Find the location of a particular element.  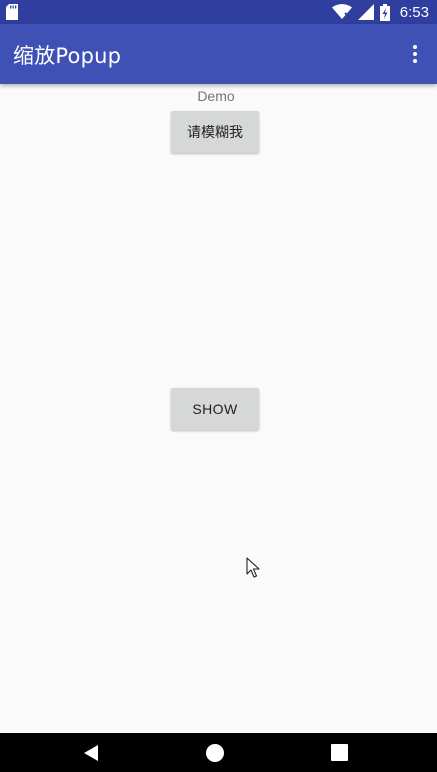

recents-icon is located at coordinates (339, 752).